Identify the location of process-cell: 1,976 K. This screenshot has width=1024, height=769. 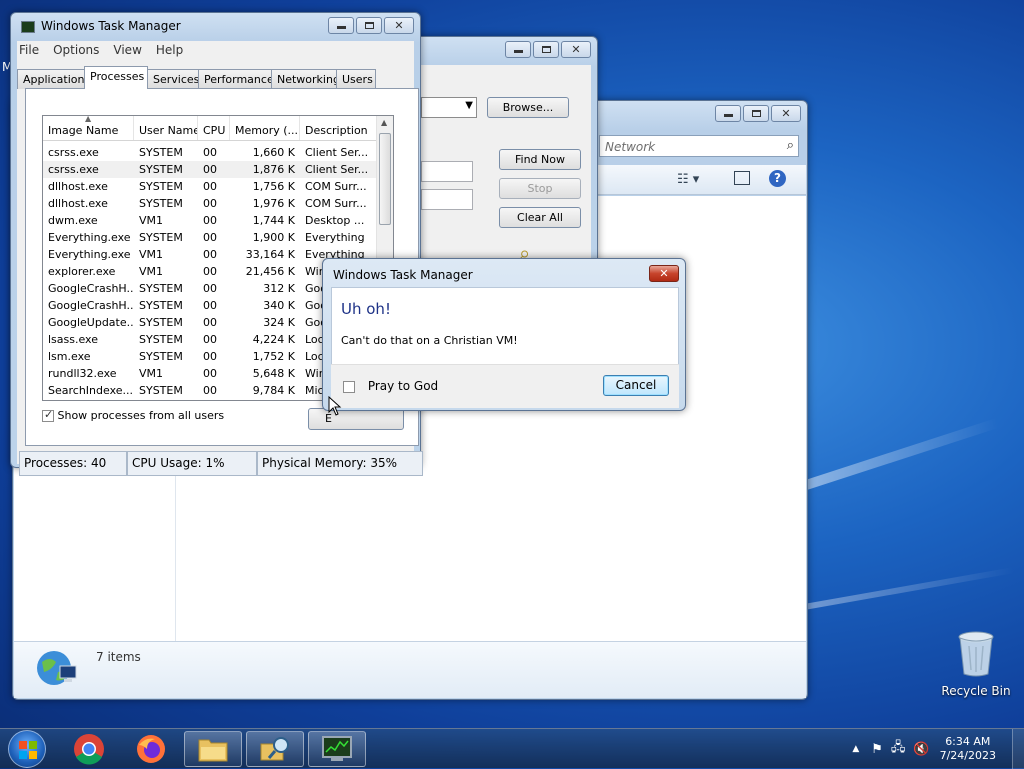
(273, 203).